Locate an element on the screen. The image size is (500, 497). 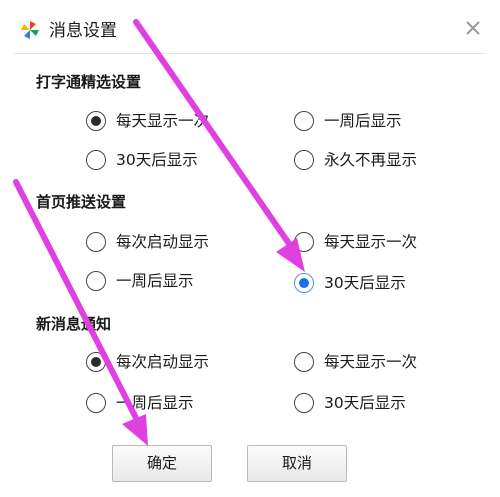
close-icon is located at coordinates (473, 28).